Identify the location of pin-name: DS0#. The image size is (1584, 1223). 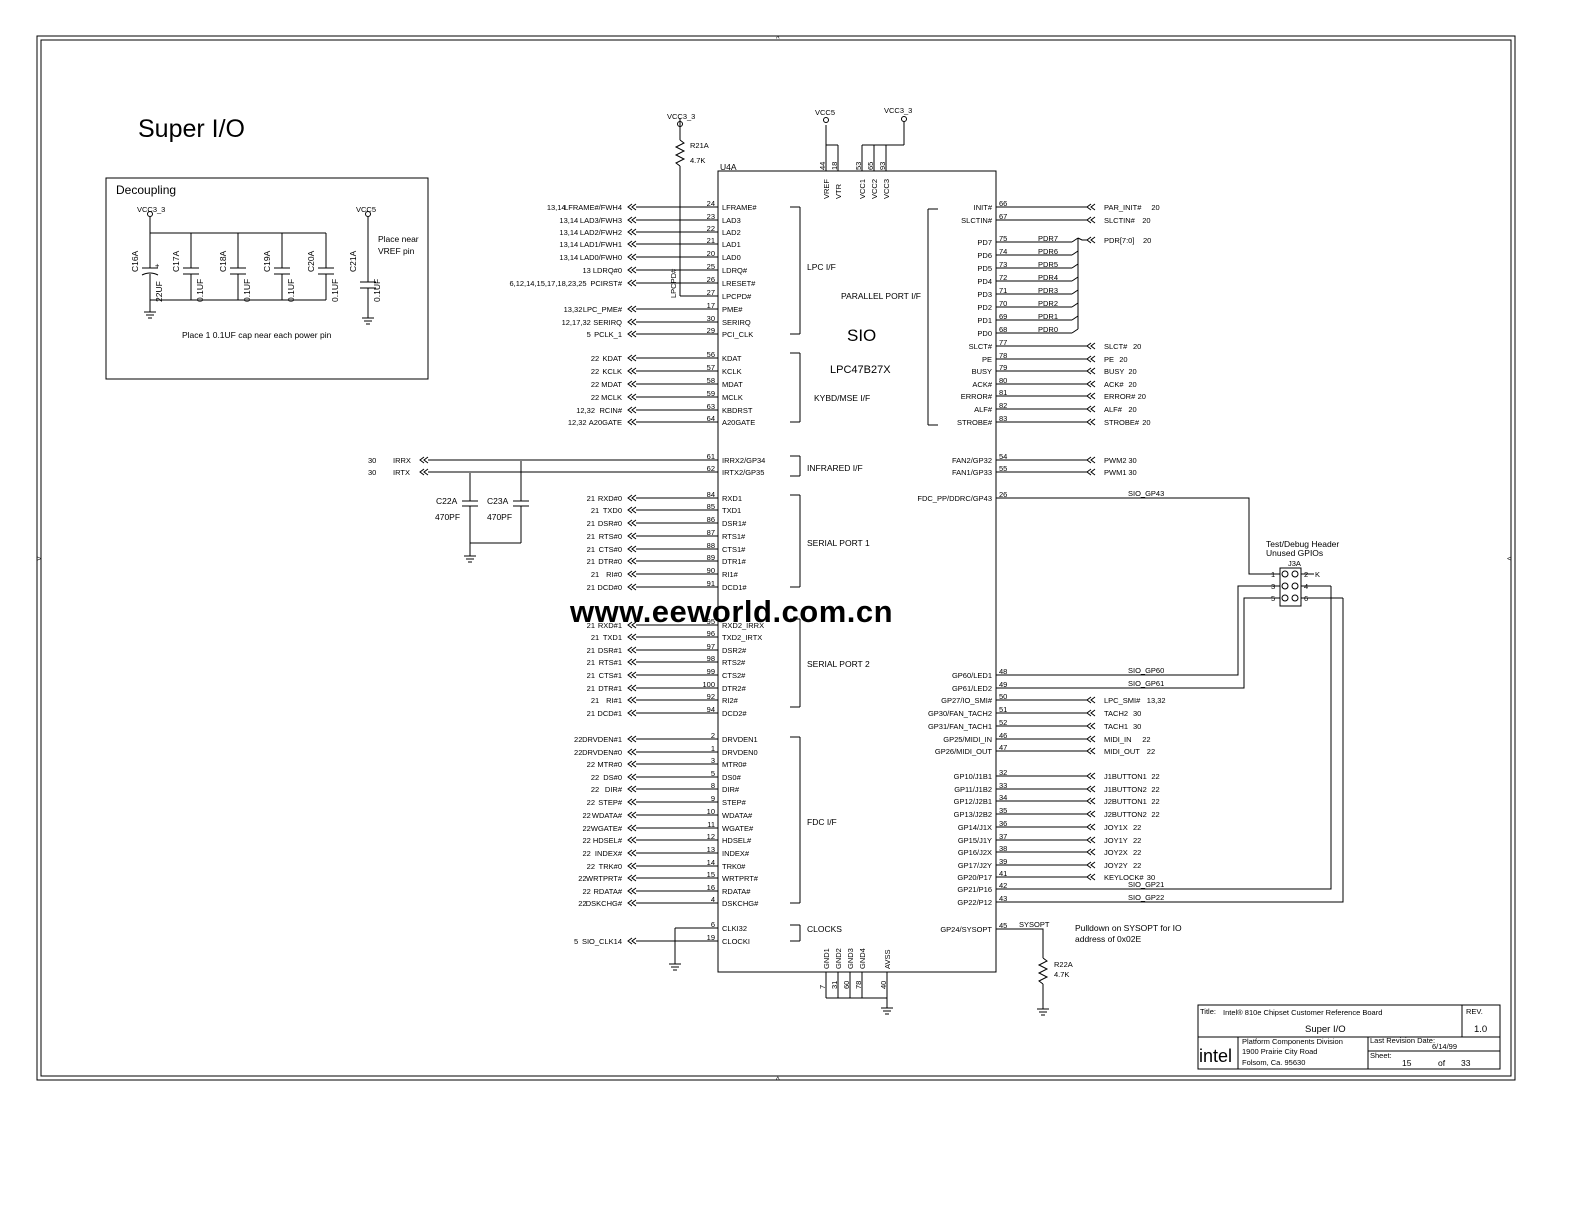
(732, 777).